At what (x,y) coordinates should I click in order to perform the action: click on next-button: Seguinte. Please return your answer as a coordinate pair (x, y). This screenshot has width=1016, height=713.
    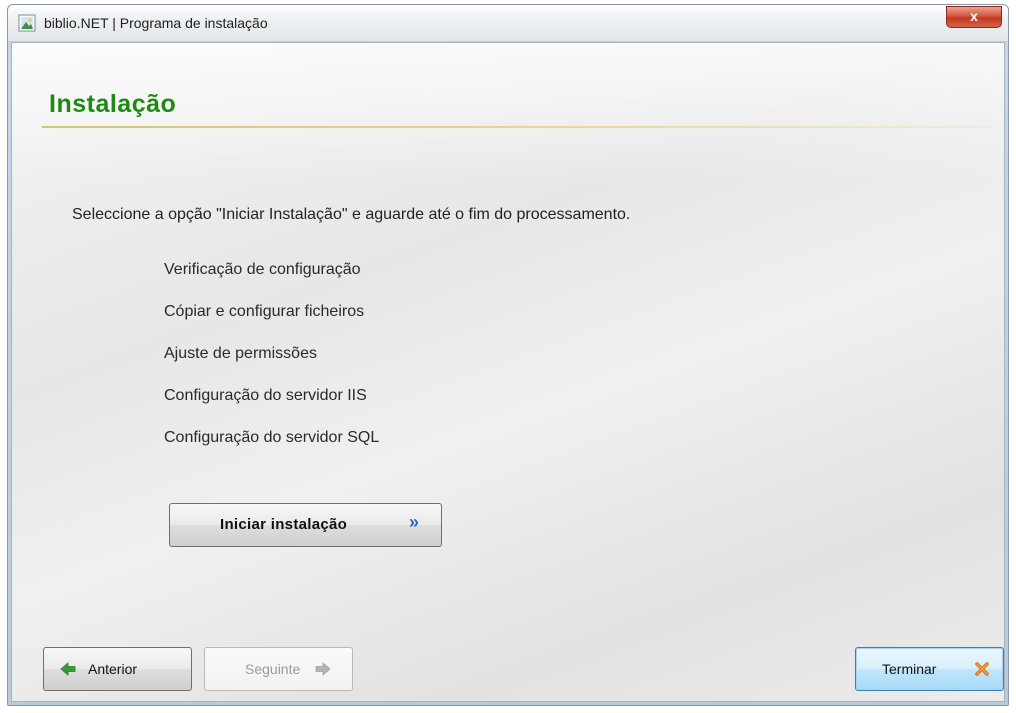
    Looking at the image, I should click on (278, 669).